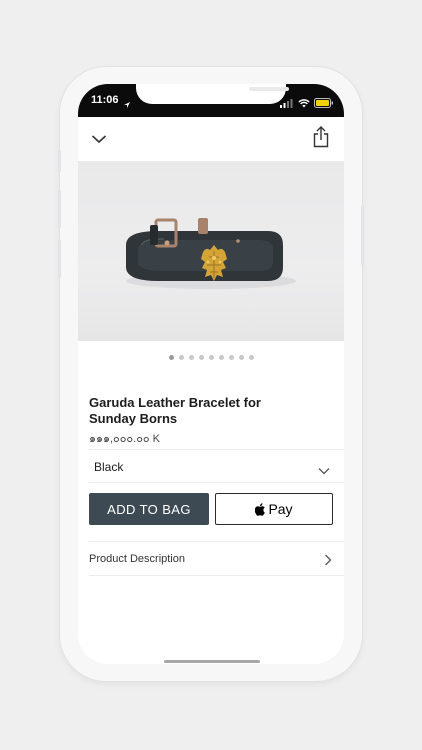 This screenshot has width=422, height=750. Describe the element at coordinates (211, 253) in the screenshot. I see `bracelet-illustration` at that location.